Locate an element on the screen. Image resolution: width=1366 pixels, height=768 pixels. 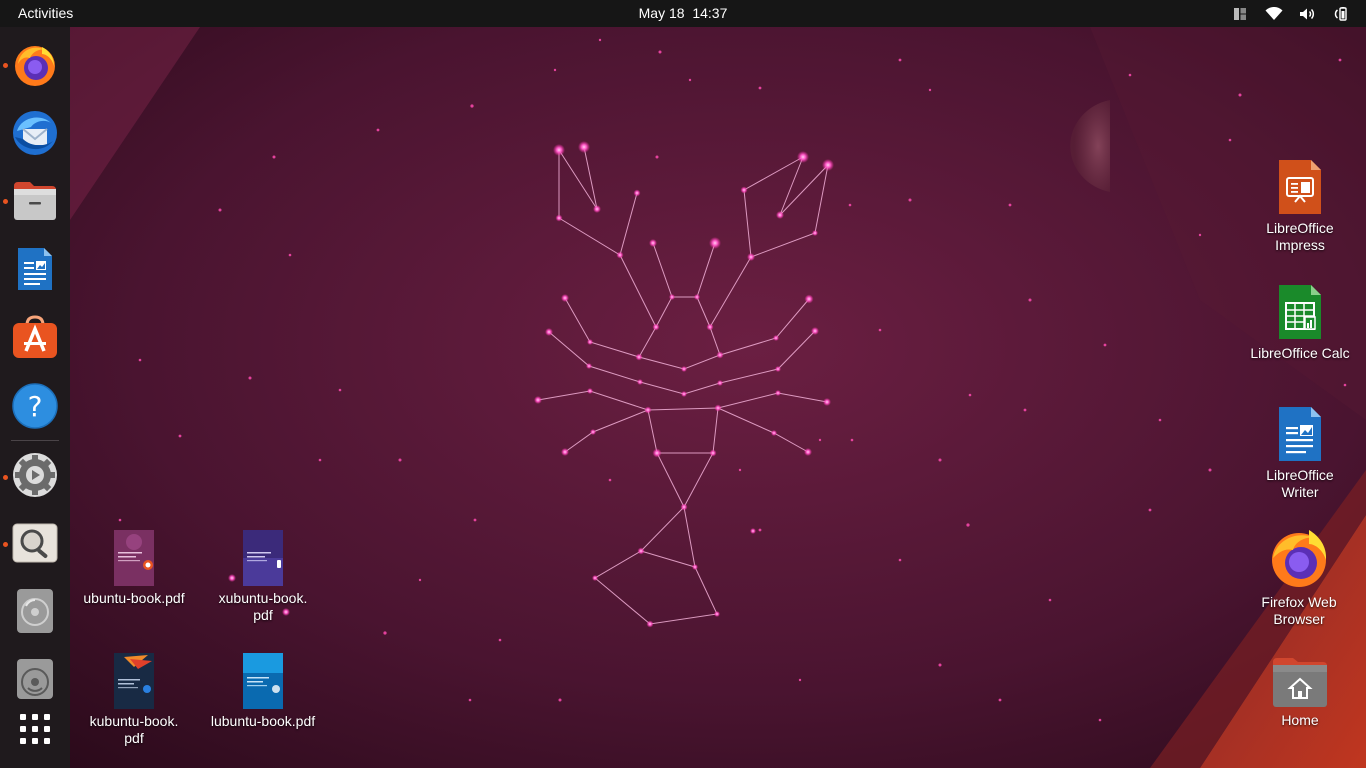
desktop-launcher-label: Firefox Web Browser is located at coordinates (1299, 610).